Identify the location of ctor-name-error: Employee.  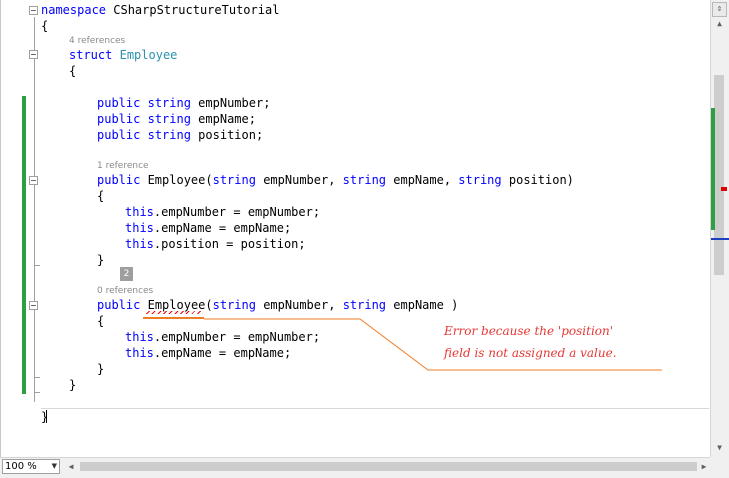
(177, 305).